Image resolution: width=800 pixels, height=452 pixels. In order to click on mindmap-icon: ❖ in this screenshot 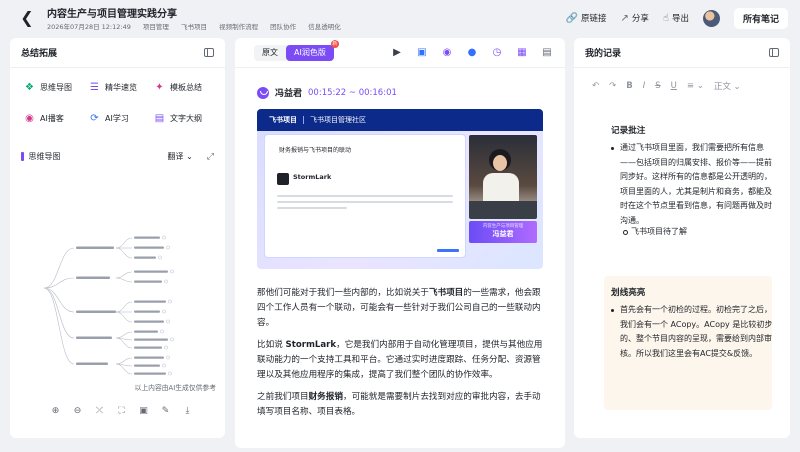, I will do `click(29, 87)`.